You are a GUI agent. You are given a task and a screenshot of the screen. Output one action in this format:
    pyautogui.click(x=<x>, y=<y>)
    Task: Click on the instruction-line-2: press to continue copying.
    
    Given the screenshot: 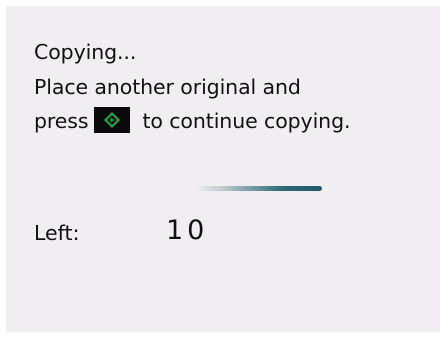 What is the action you would take?
    pyautogui.click(x=192, y=121)
    